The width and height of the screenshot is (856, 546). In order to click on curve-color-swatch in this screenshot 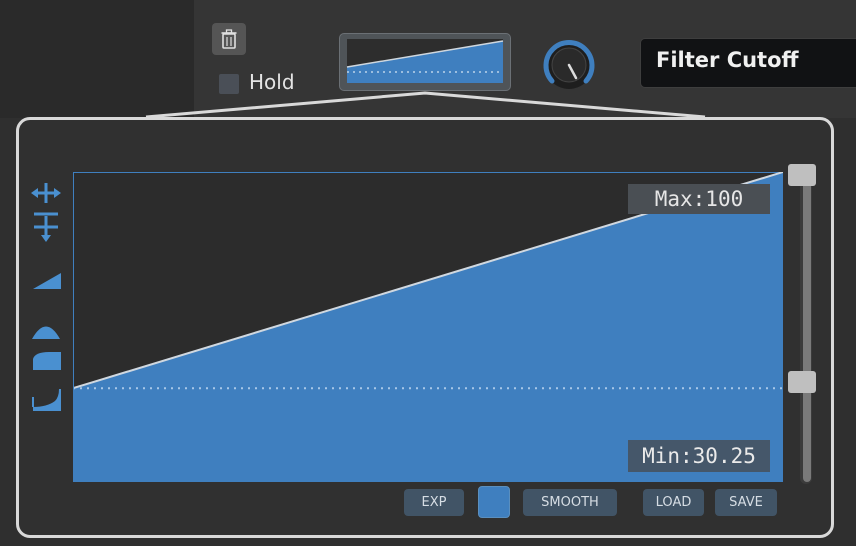, I will do `click(494, 502)`.